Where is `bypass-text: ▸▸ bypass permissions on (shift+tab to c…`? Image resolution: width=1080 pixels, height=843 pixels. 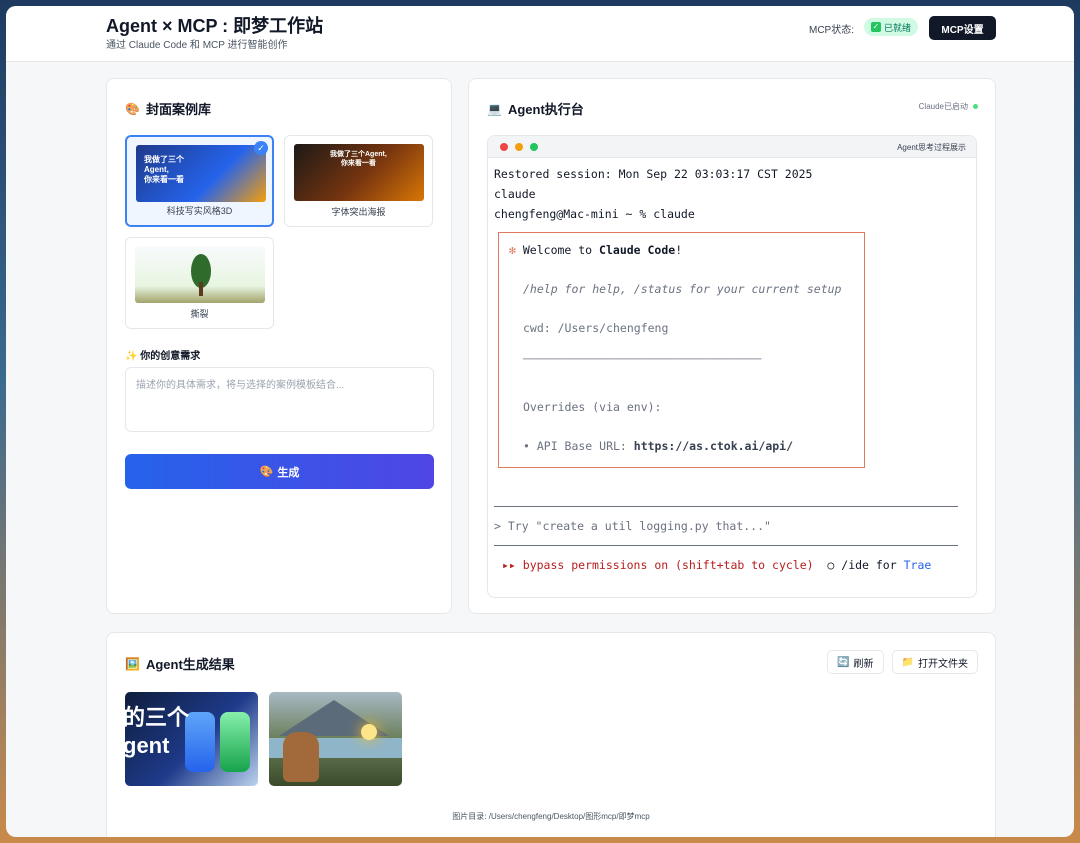
bypass-text: ▸▸ bypass permissions on (shift+tab to c… is located at coordinates (658, 565).